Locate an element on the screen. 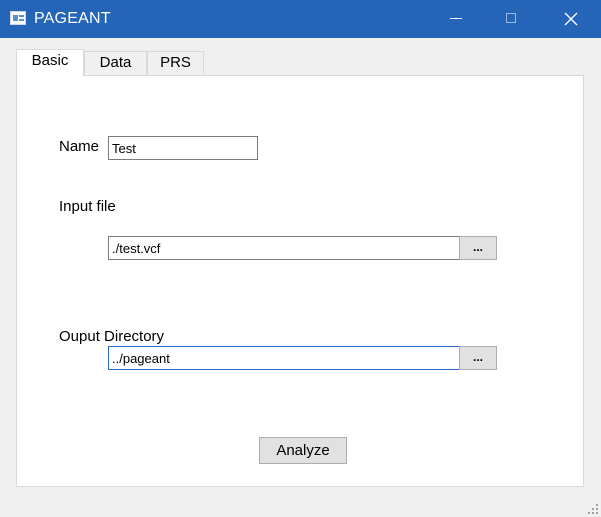 The height and width of the screenshot is (517, 601). maximize-icon is located at coordinates (511, 18).